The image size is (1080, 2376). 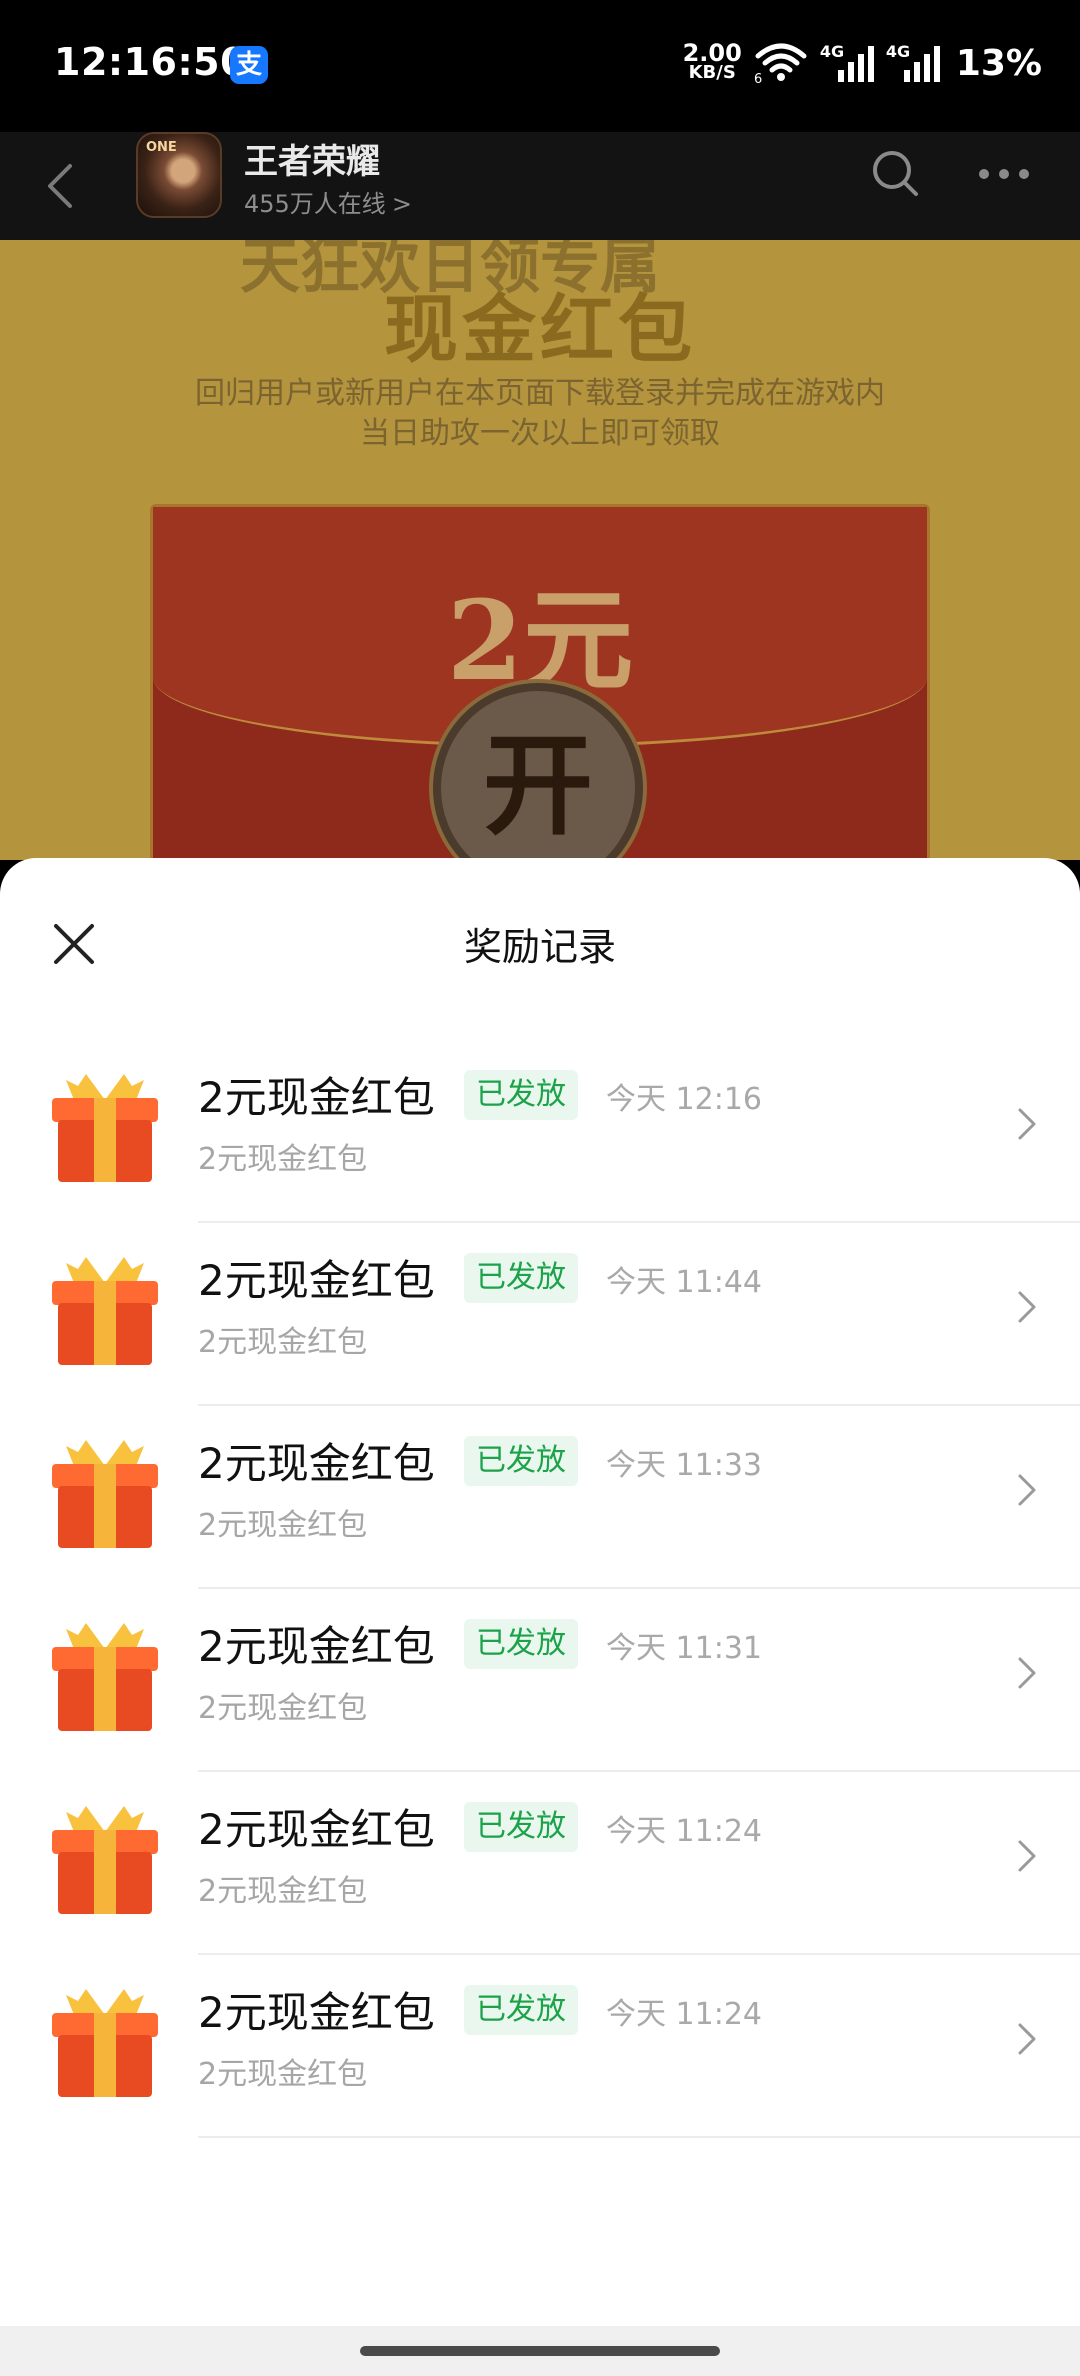 I want to click on svg-text: 6, so click(x=758, y=78).